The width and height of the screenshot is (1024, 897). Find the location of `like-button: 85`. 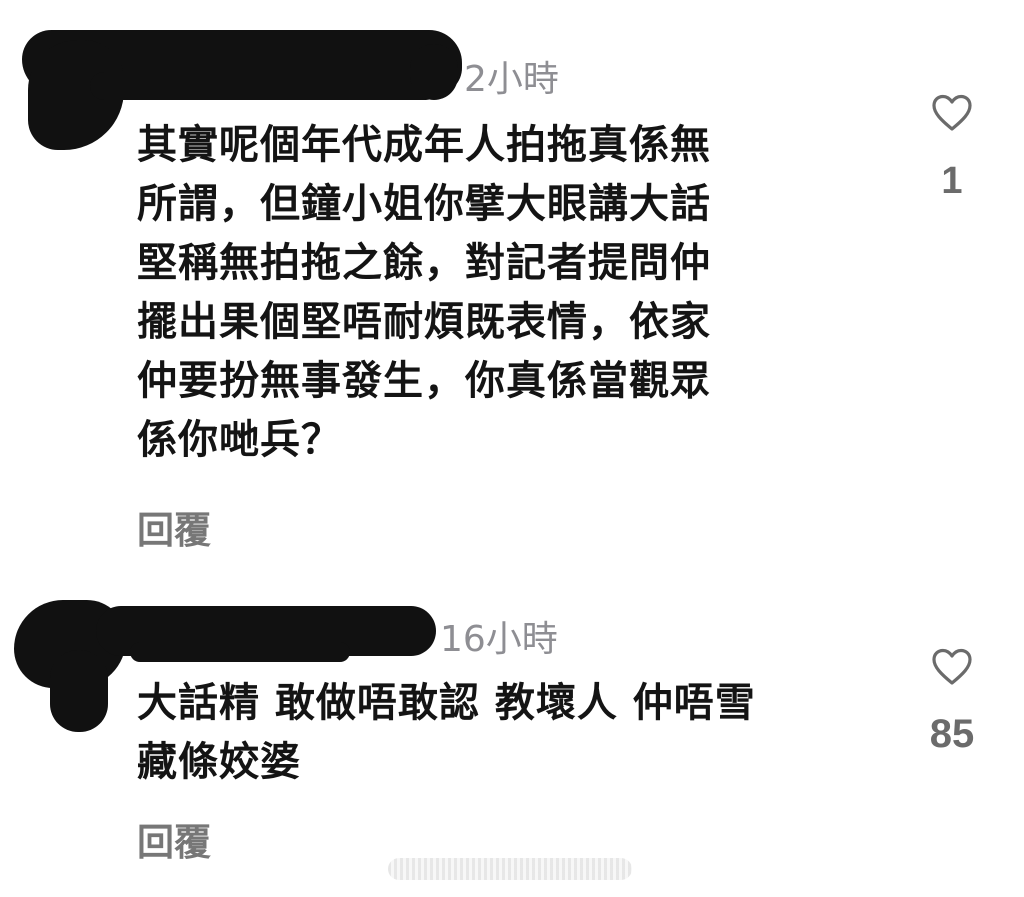

like-button: 85 is located at coordinates (952, 702).